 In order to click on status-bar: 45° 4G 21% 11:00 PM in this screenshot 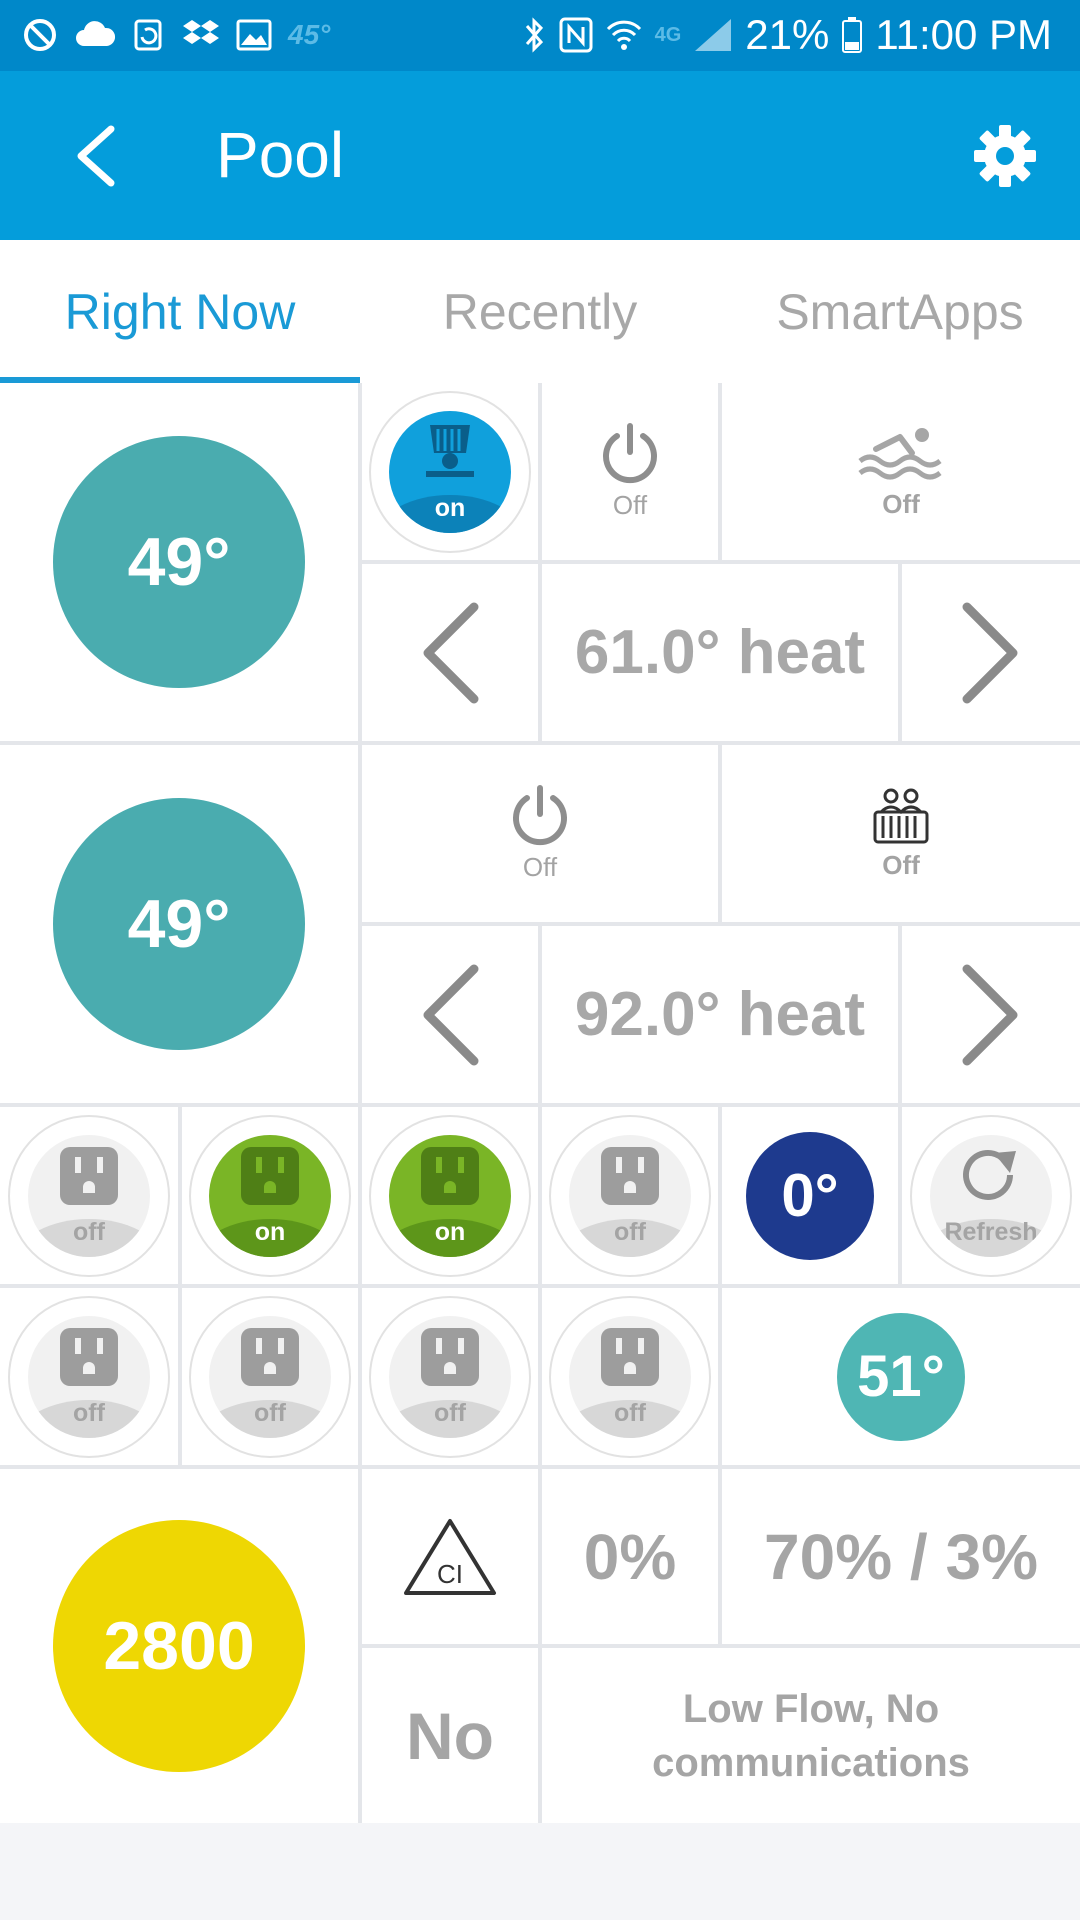, I will do `click(540, 35)`.